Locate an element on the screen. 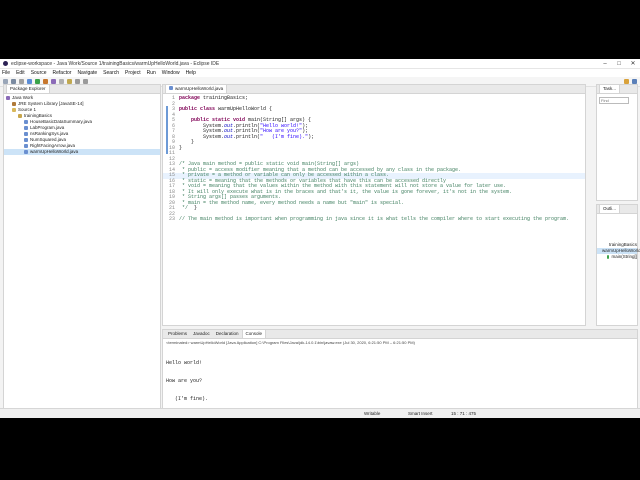 The image size is (640, 480). menu-edit: Edit is located at coordinates (20, 73).